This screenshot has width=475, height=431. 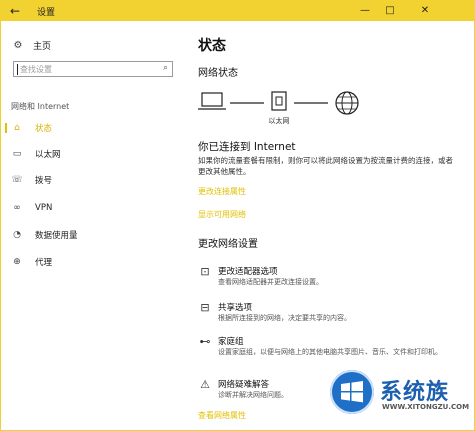 What do you see at coordinates (205, 271) in the screenshot?
I see `adapter-icon: ⊡` at bounding box center [205, 271].